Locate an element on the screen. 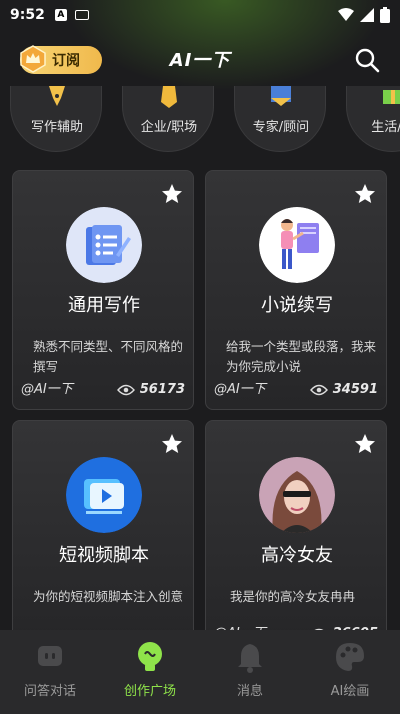 The image size is (400, 714). category-life: 生活/百 is located at coordinates (373, 119).